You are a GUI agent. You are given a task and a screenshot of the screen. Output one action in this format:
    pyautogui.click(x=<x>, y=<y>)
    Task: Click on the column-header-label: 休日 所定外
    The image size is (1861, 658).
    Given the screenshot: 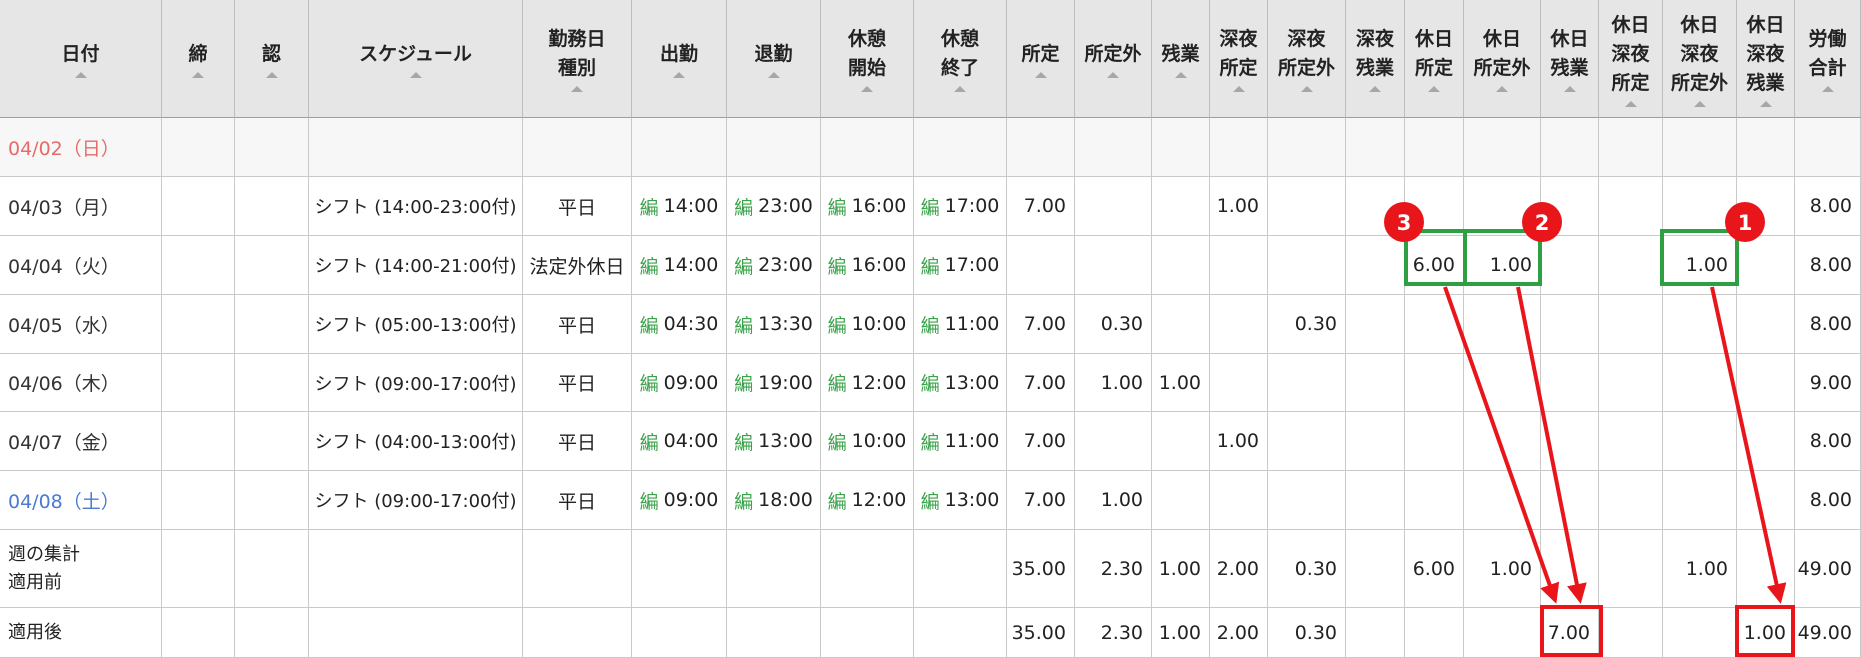 What is the action you would take?
    pyautogui.click(x=1502, y=53)
    